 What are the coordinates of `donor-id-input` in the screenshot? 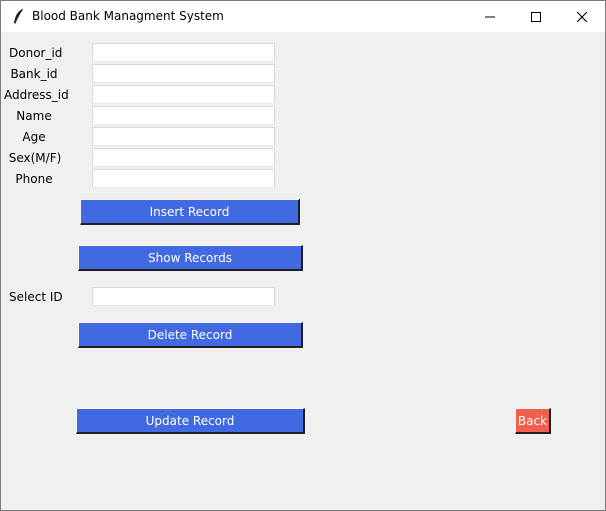 It's located at (183, 52).